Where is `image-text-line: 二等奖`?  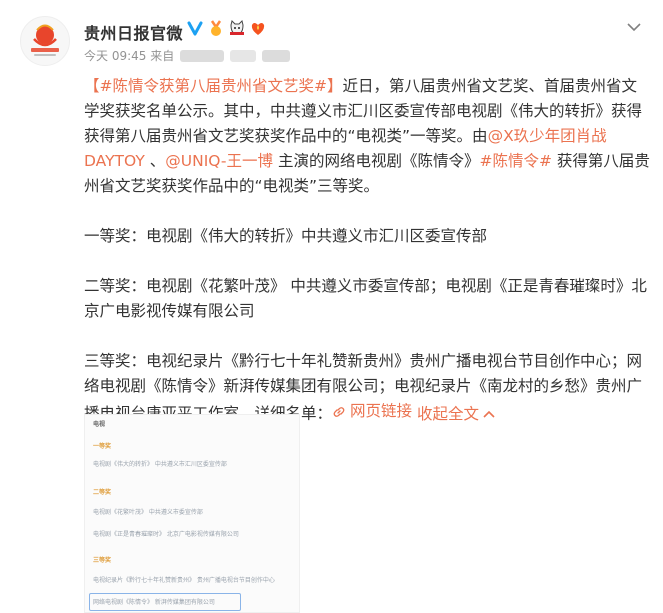 image-text-line: 二等奖 is located at coordinates (102, 492).